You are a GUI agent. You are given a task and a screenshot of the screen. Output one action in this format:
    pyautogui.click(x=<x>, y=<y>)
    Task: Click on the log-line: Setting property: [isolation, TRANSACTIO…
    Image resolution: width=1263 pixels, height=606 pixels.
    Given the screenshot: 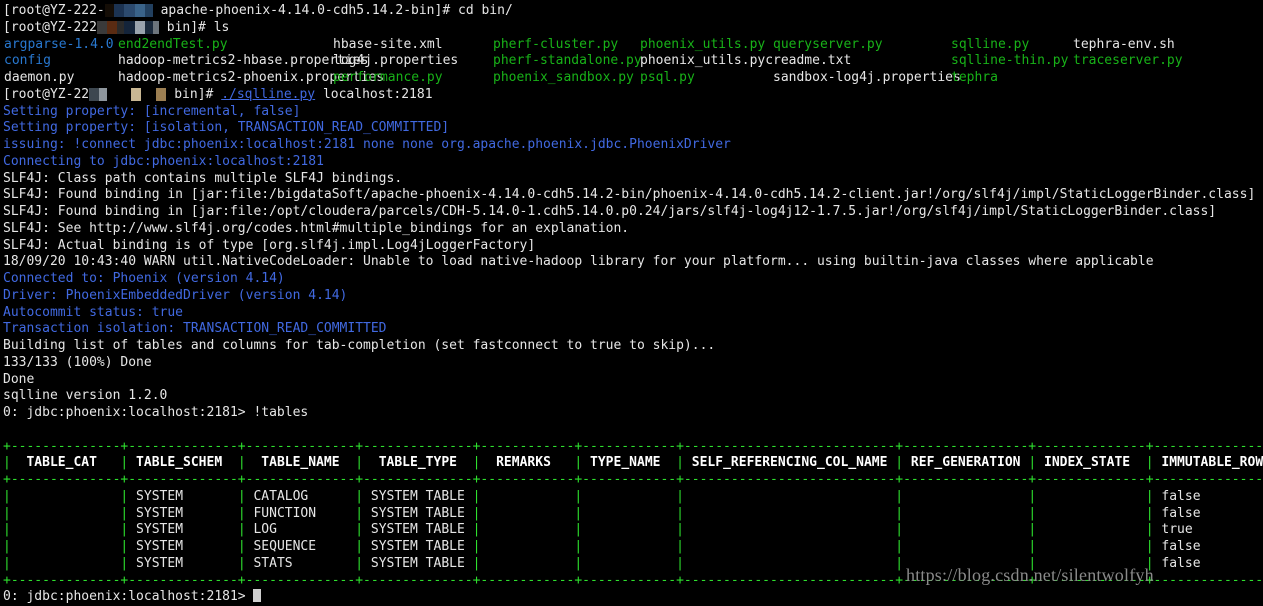 What is the action you would take?
    pyautogui.click(x=226, y=128)
    